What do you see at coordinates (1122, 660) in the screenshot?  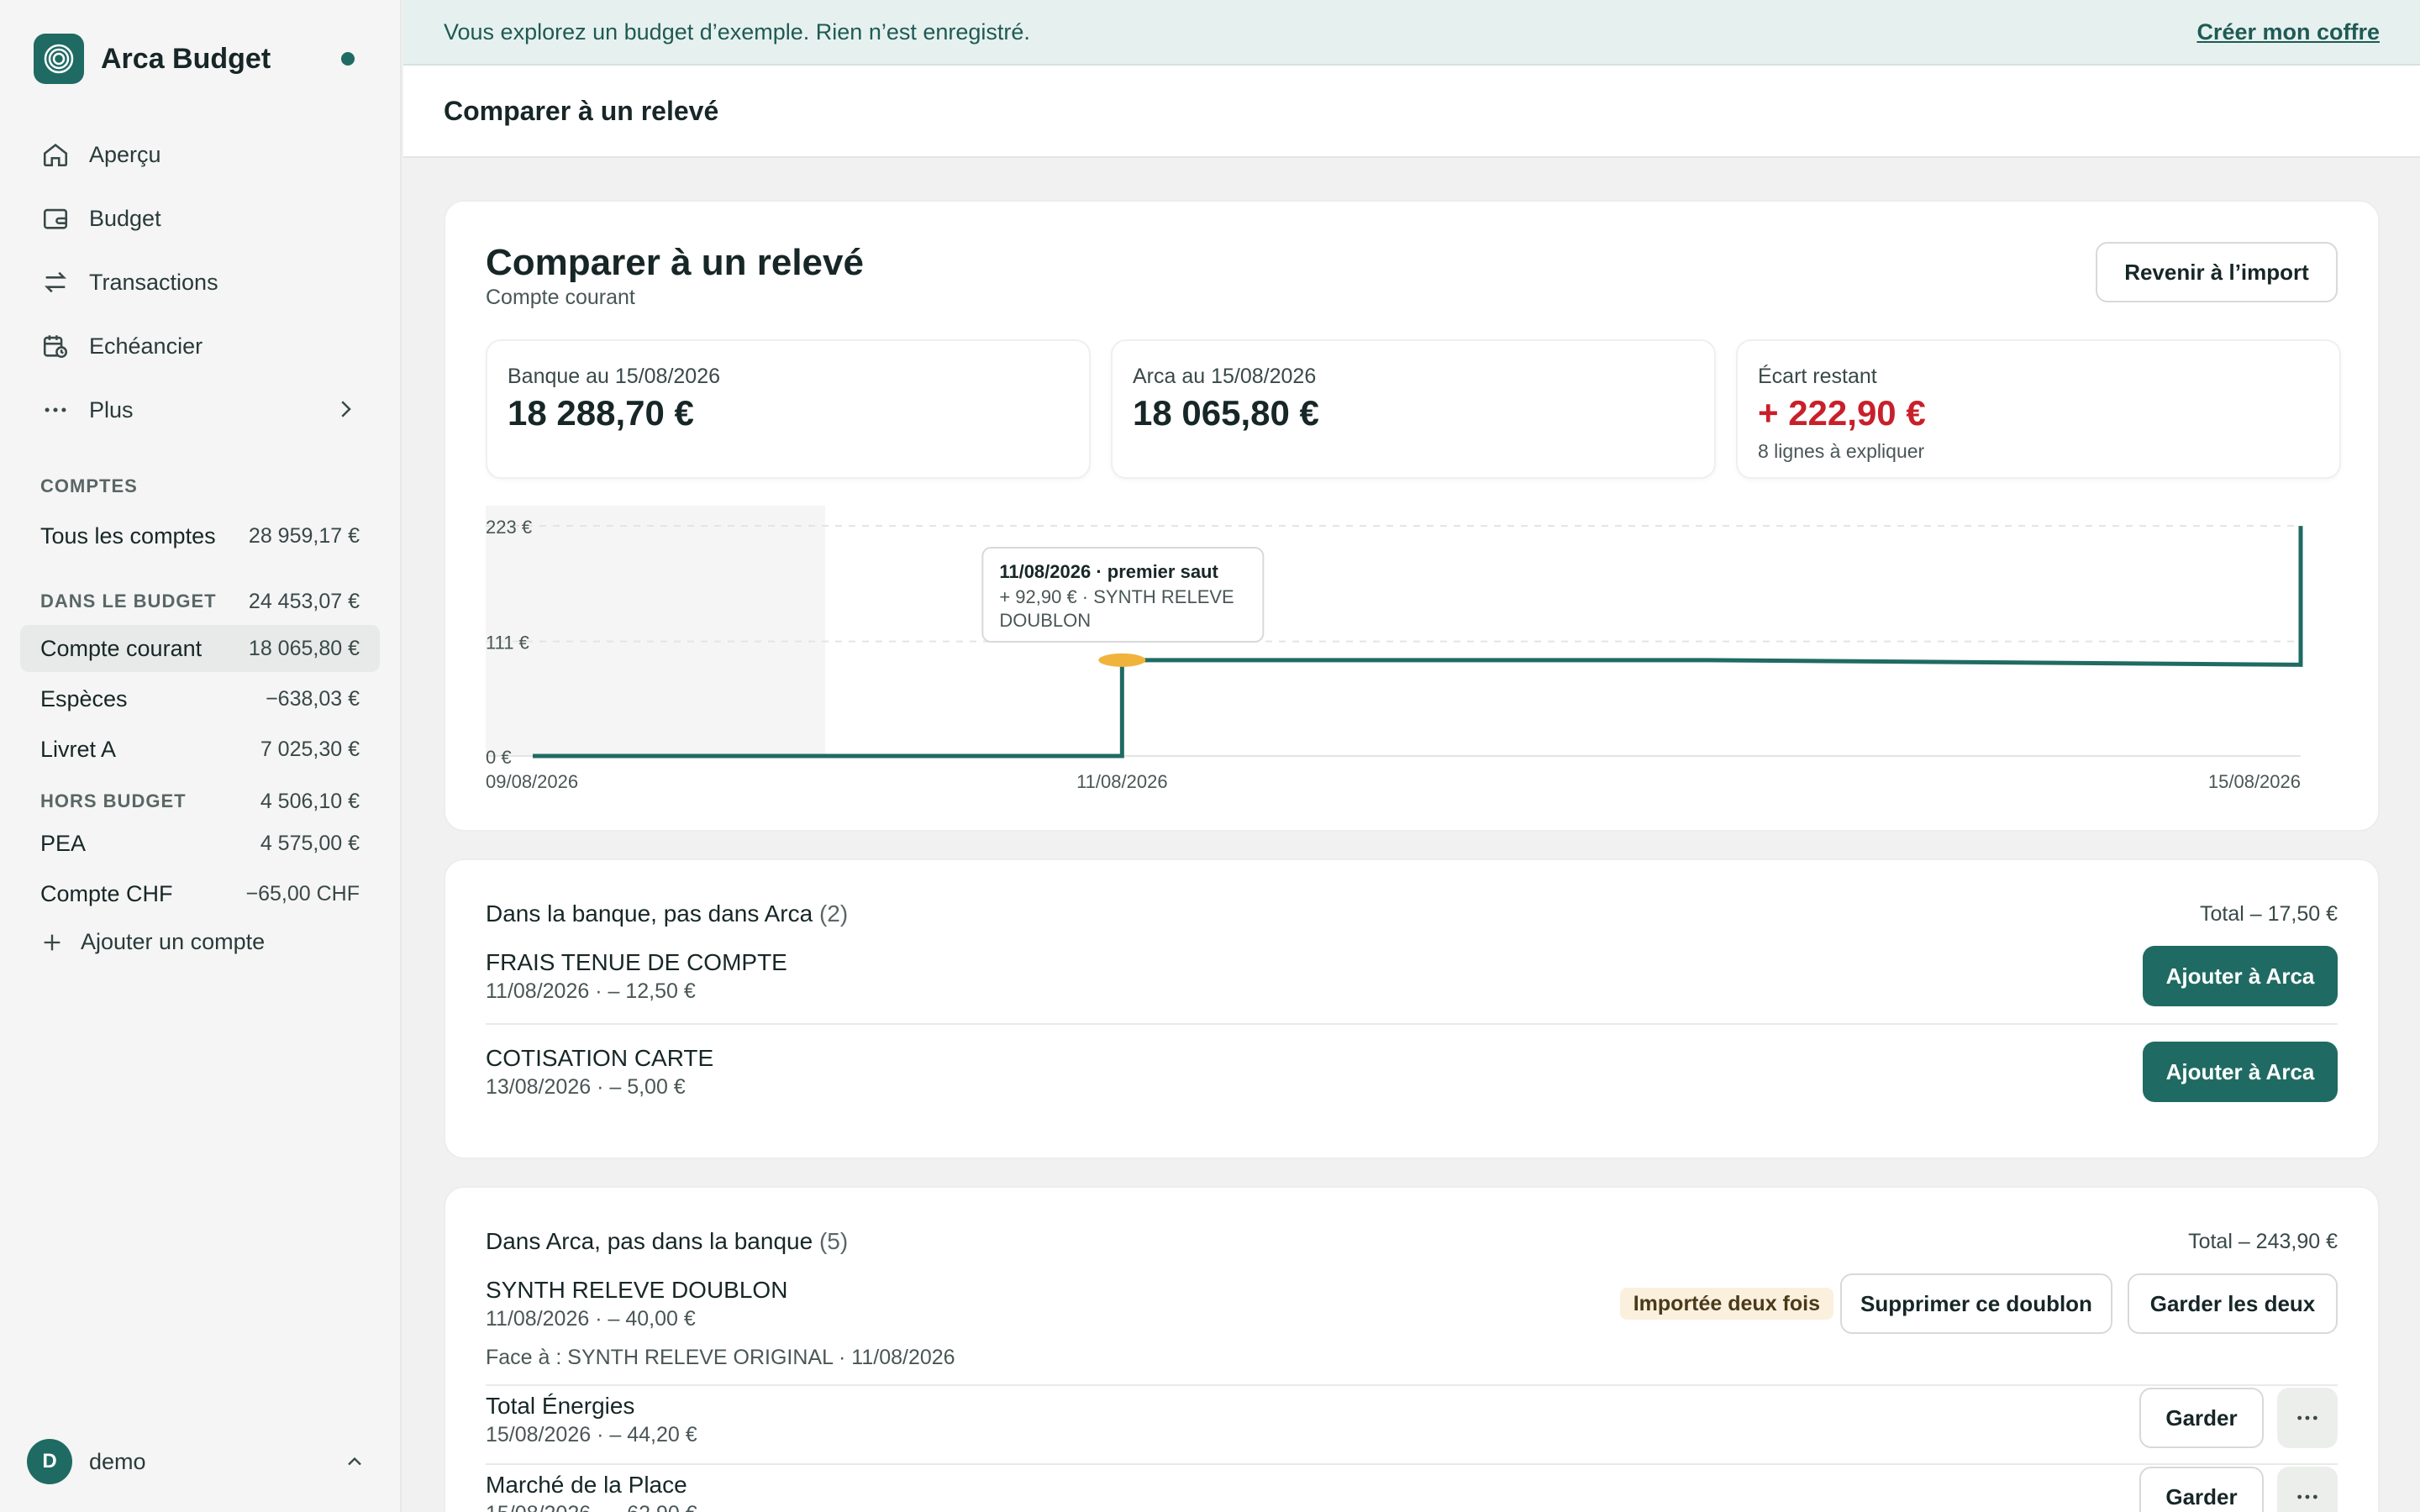 I see `highlight-point` at bounding box center [1122, 660].